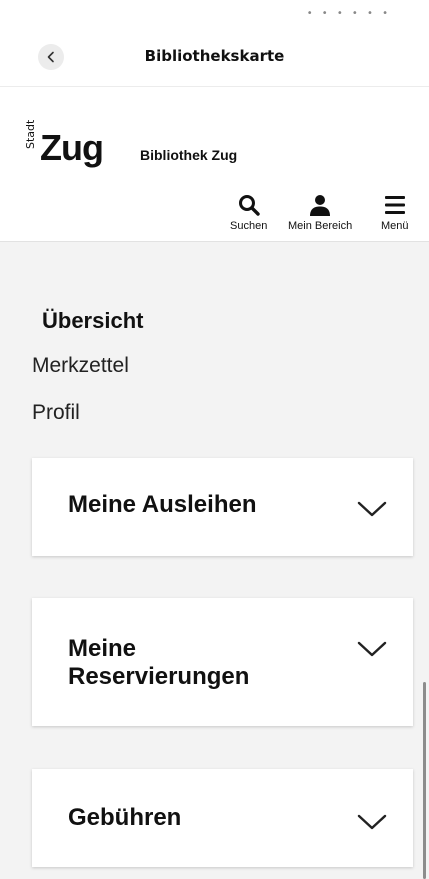  I want to click on user-icon, so click(320, 205).